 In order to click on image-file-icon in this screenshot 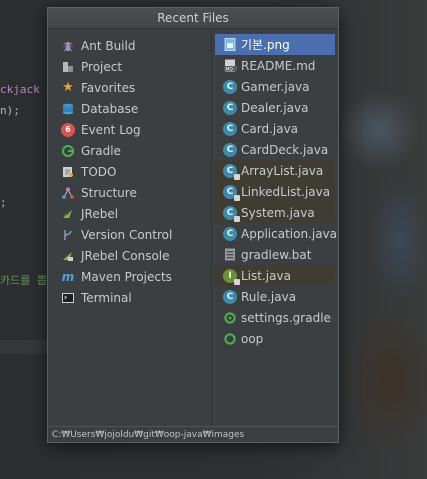, I will do `click(230, 45)`.